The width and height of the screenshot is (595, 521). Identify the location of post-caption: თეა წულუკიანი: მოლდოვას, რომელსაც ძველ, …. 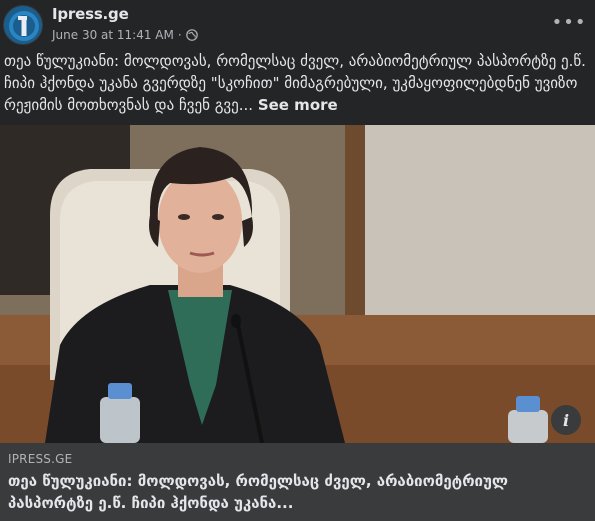
(296, 83).